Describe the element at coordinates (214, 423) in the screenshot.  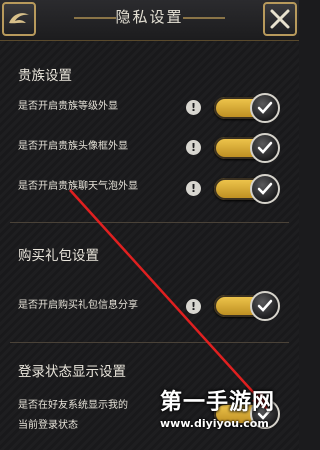
I see `watermark-url: www.diyiyou.com` at that location.